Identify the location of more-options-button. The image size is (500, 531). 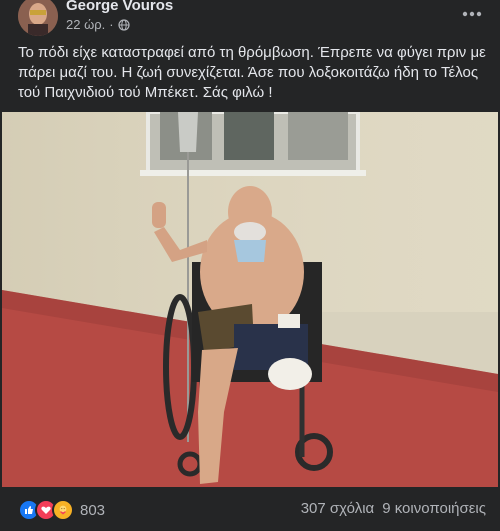
(472, 14).